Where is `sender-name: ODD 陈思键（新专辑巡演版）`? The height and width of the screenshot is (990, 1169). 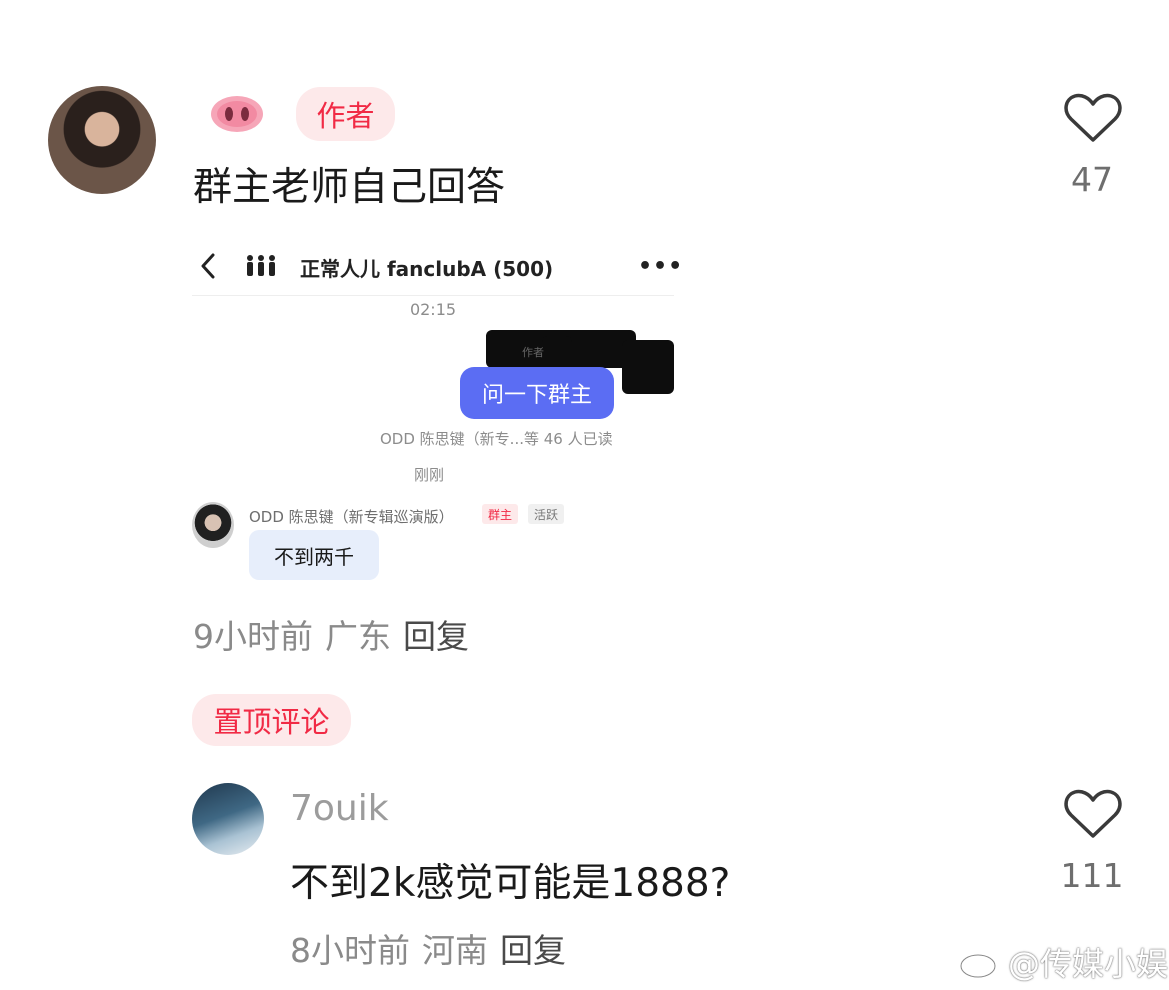 sender-name: ODD 陈思键（新专辑巡演版） is located at coordinates (351, 517).